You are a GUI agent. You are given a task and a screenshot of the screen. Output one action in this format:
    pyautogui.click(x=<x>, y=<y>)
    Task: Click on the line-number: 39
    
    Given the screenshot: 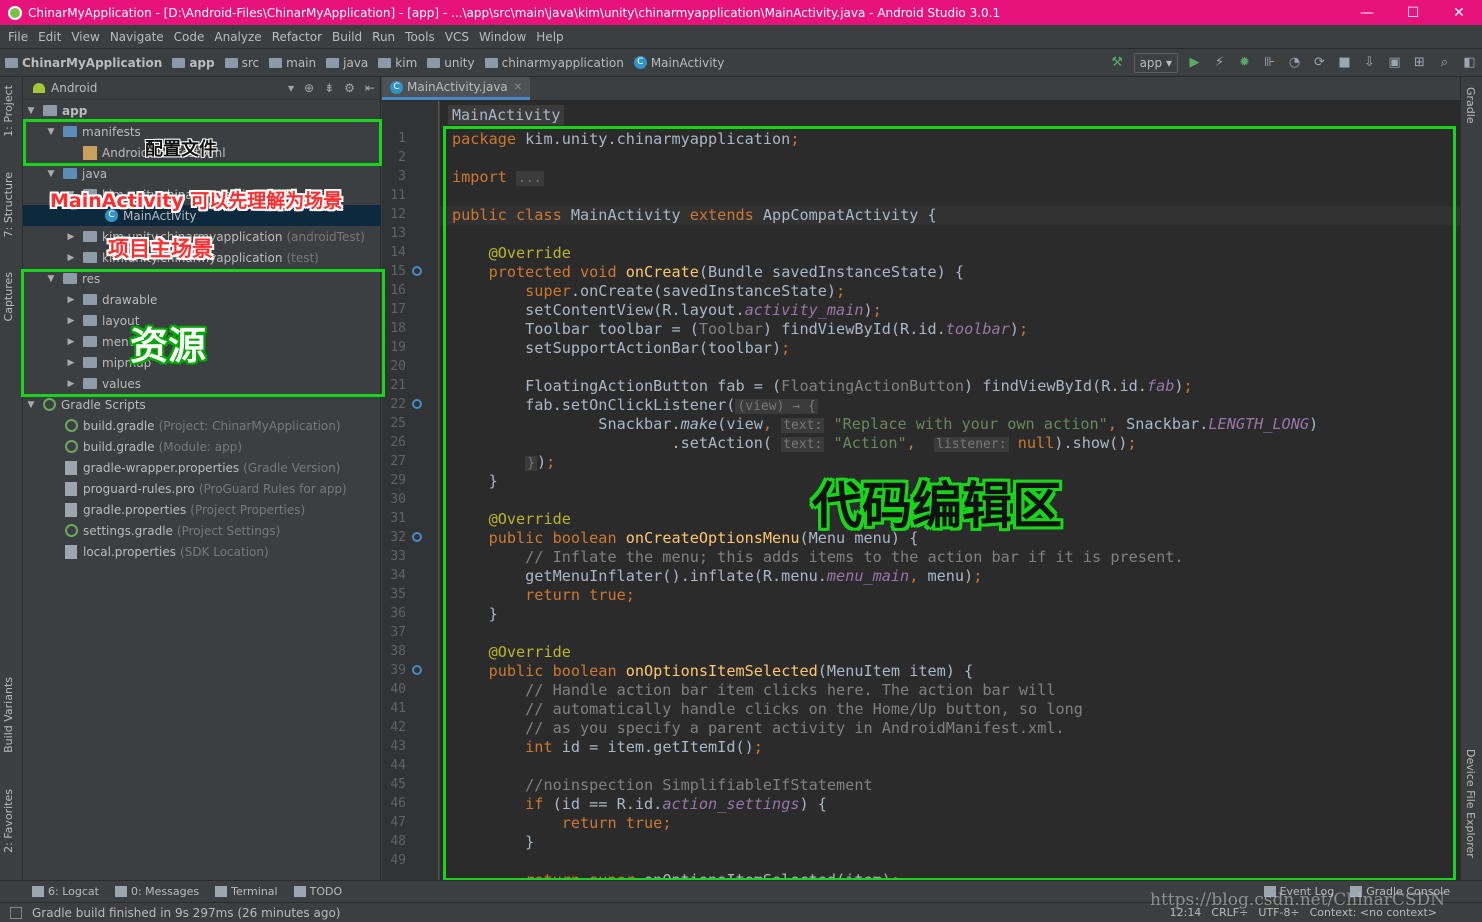 What is the action you would take?
    pyautogui.click(x=398, y=670)
    